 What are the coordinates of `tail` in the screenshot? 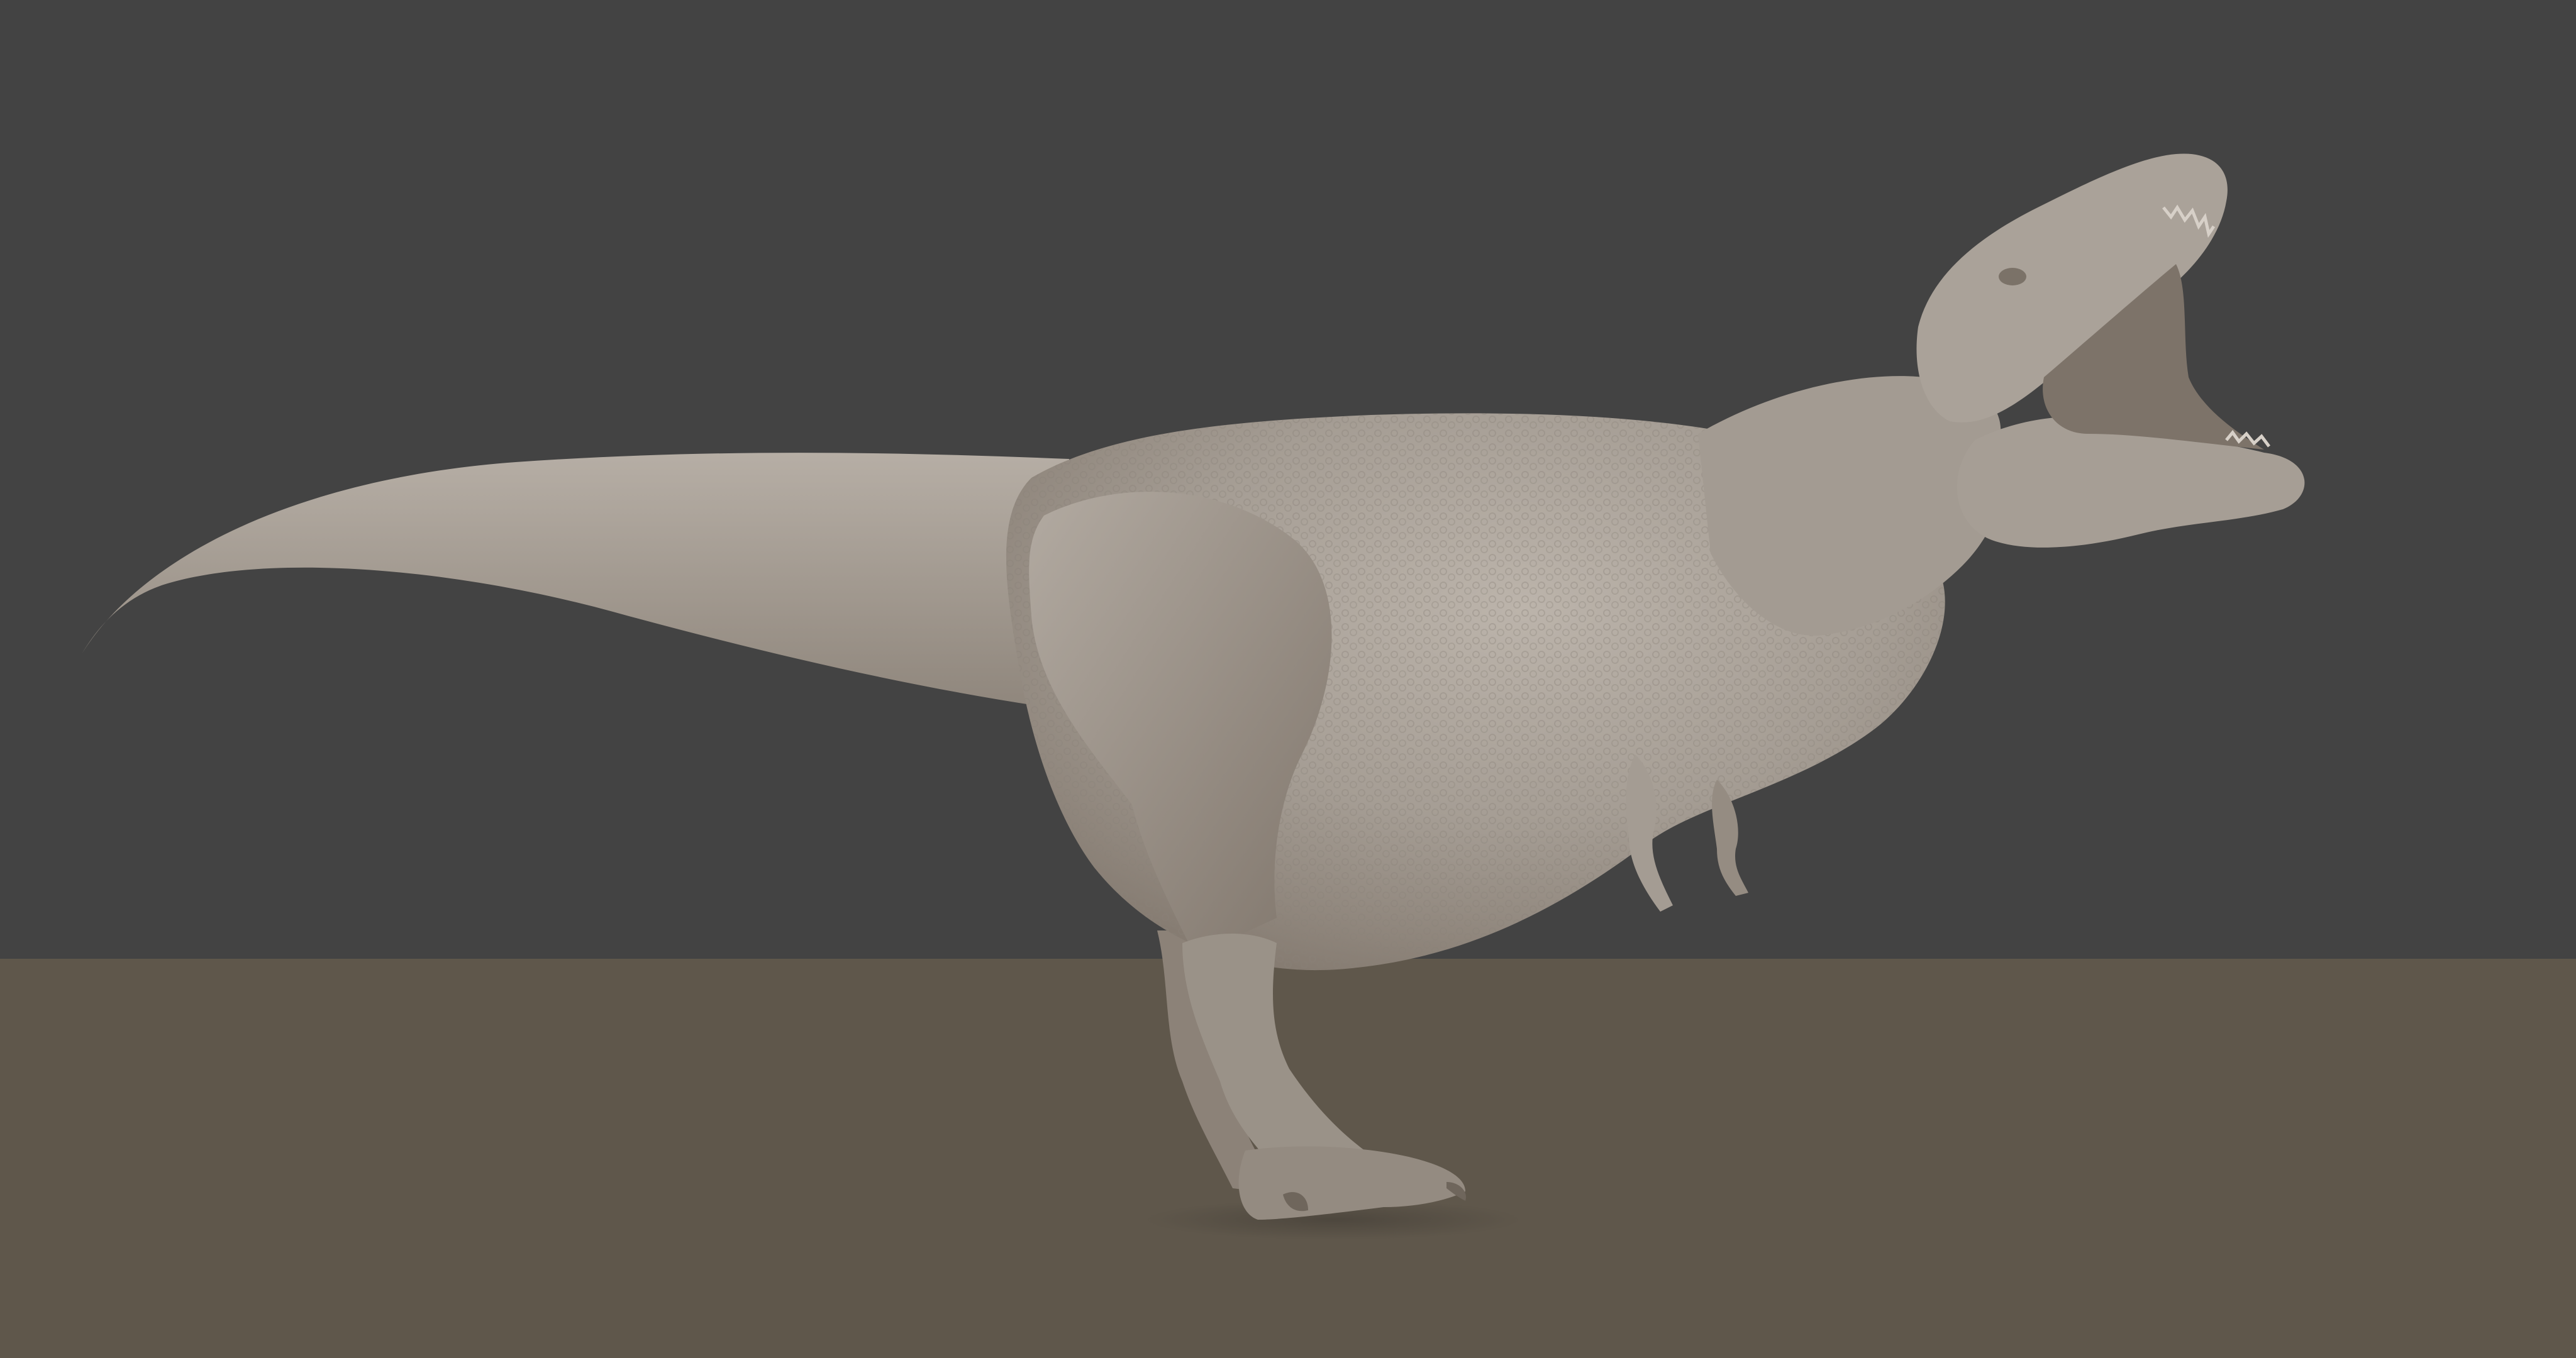 It's located at (600, 585).